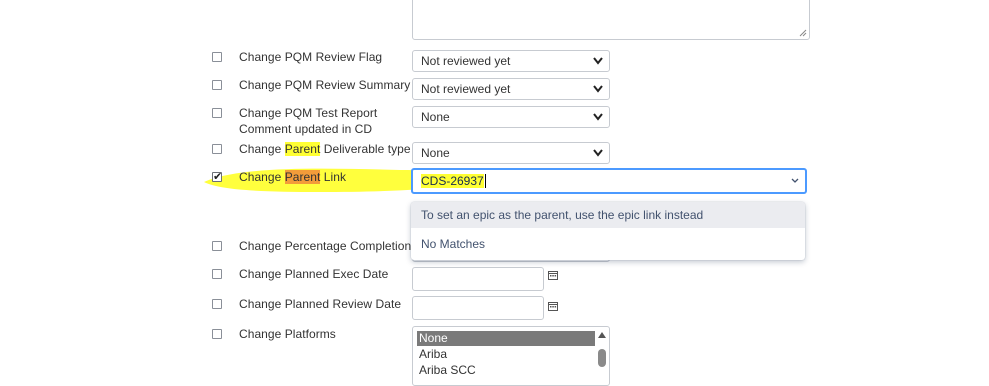 This screenshot has width=989, height=386. Describe the element at coordinates (602, 358) in the screenshot. I see `scrollbar-thumb` at that location.